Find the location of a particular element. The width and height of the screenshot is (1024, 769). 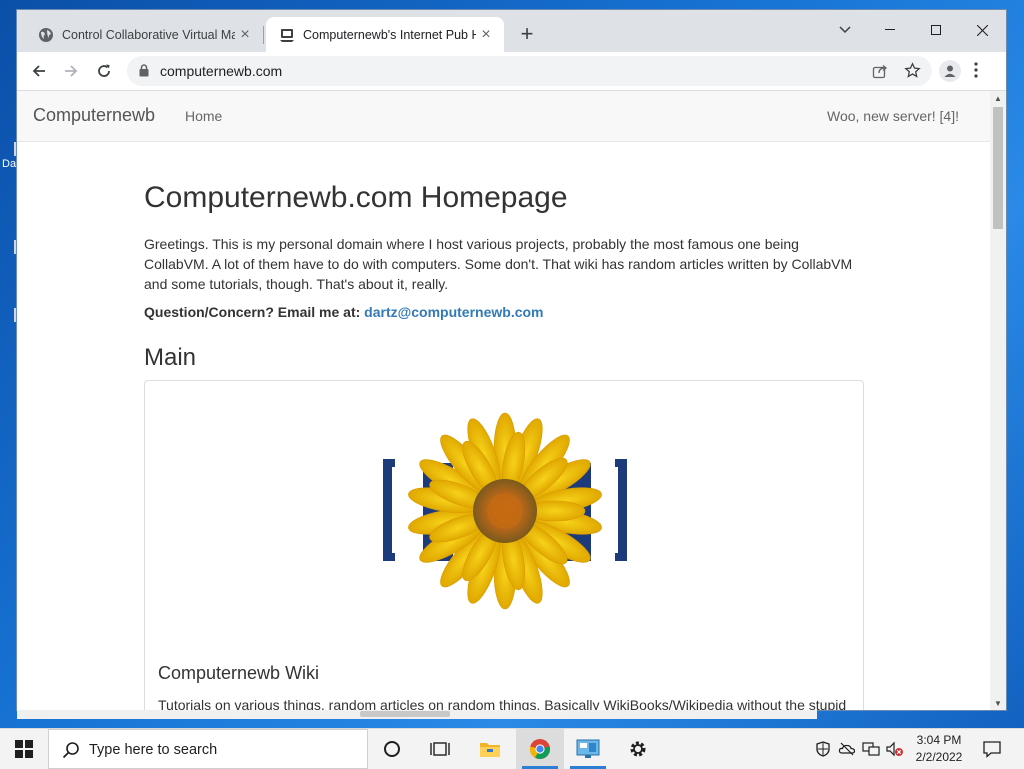

taskbar-search-box: Type here to search is located at coordinates (208, 749).